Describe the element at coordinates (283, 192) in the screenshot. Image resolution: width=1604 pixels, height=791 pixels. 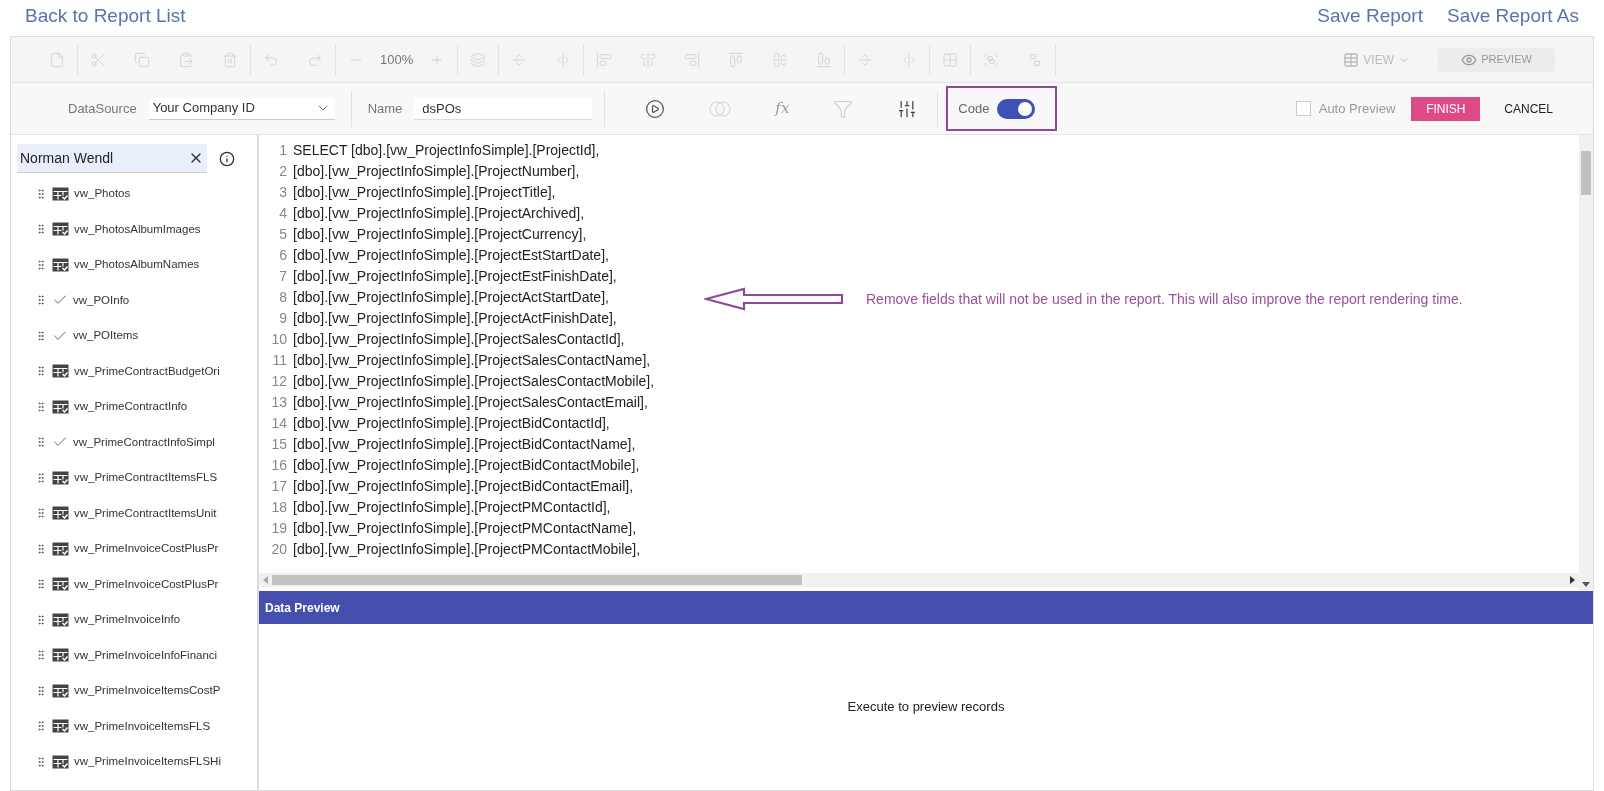
I see `line-number: 3` at that location.